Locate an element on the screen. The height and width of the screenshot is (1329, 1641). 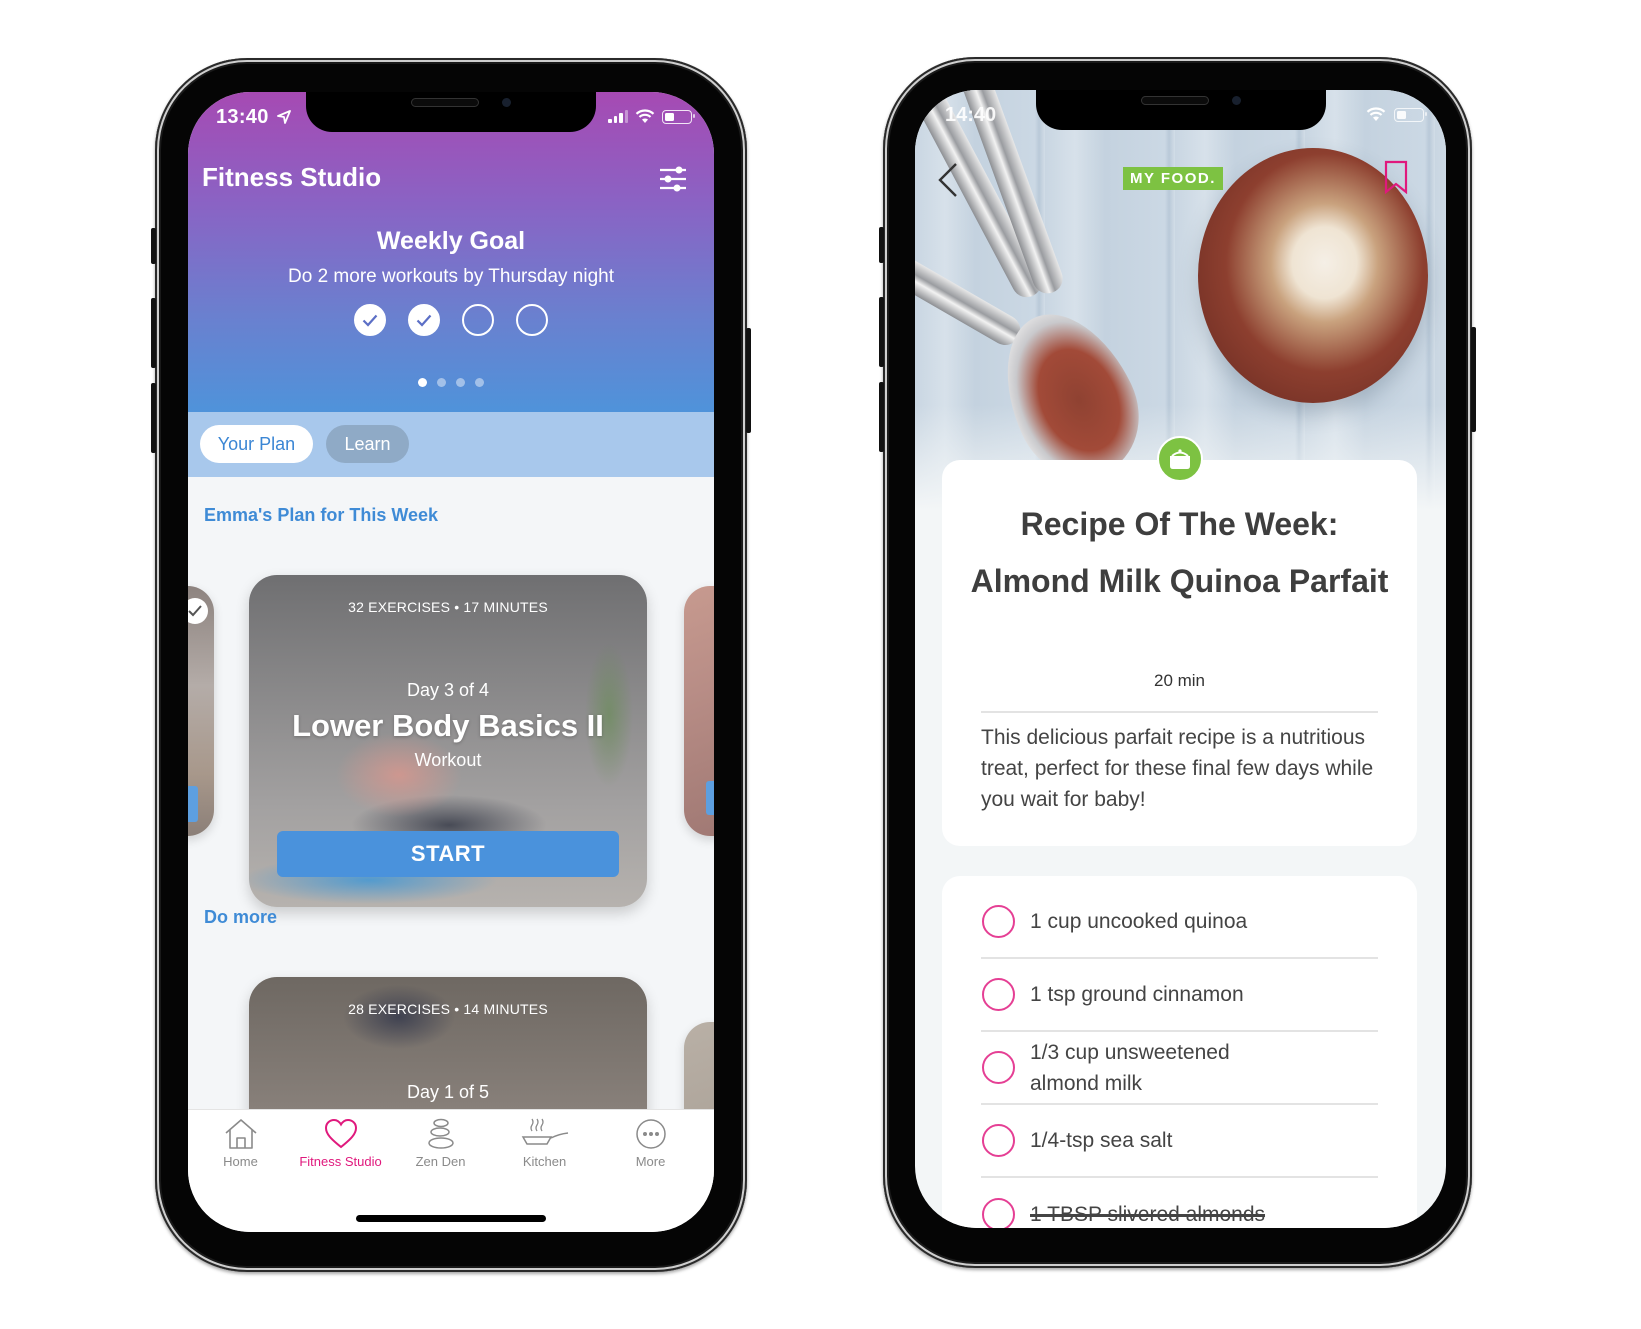
ingredient-row: 1 cup uncooked quinoa is located at coordinates (1179, 922).